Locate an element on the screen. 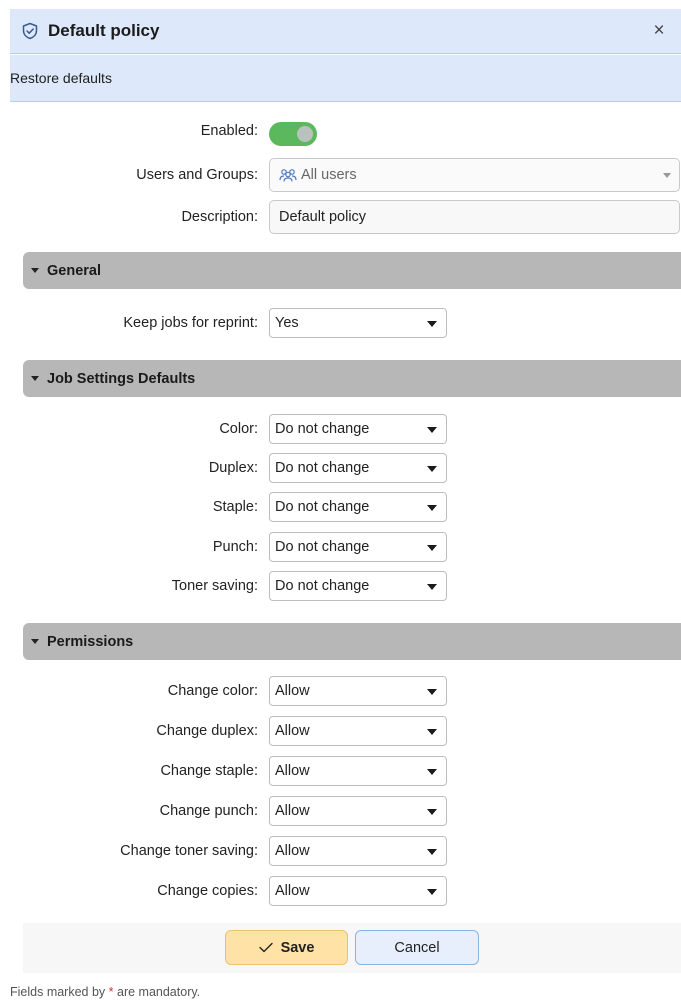 The height and width of the screenshot is (1001, 681). permission-row: Change staple: Allow is located at coordinates (340, 771).